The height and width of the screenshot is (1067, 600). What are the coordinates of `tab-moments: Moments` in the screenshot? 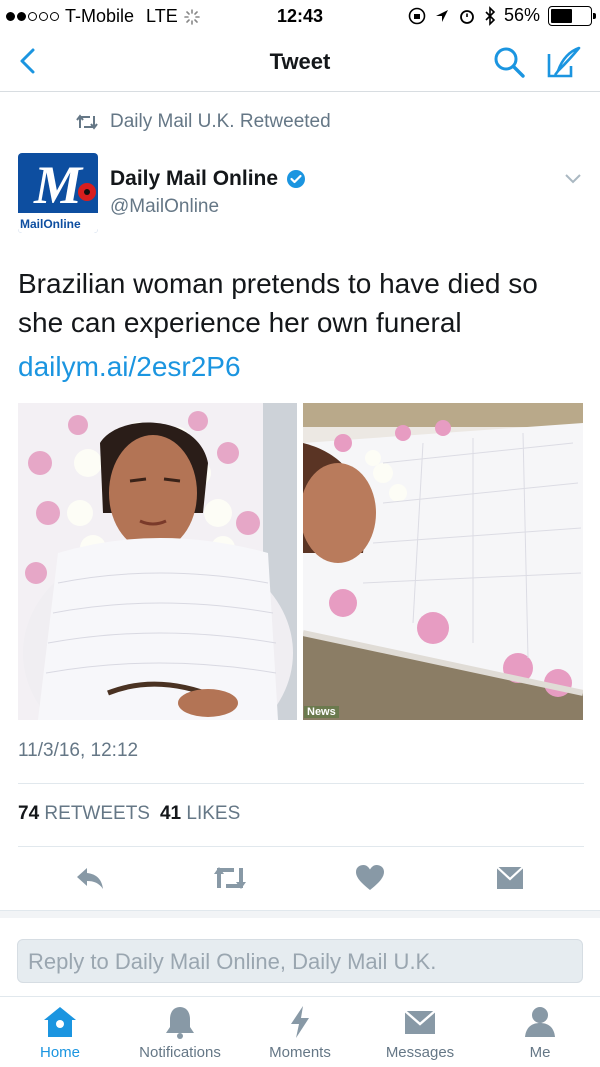 It's located at (300, 1033).